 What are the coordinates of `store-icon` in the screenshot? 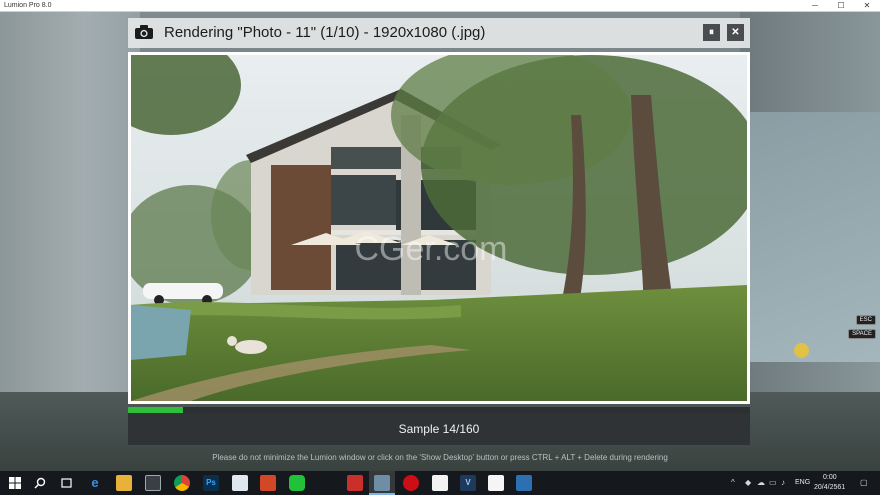 It's located at (153, 483).